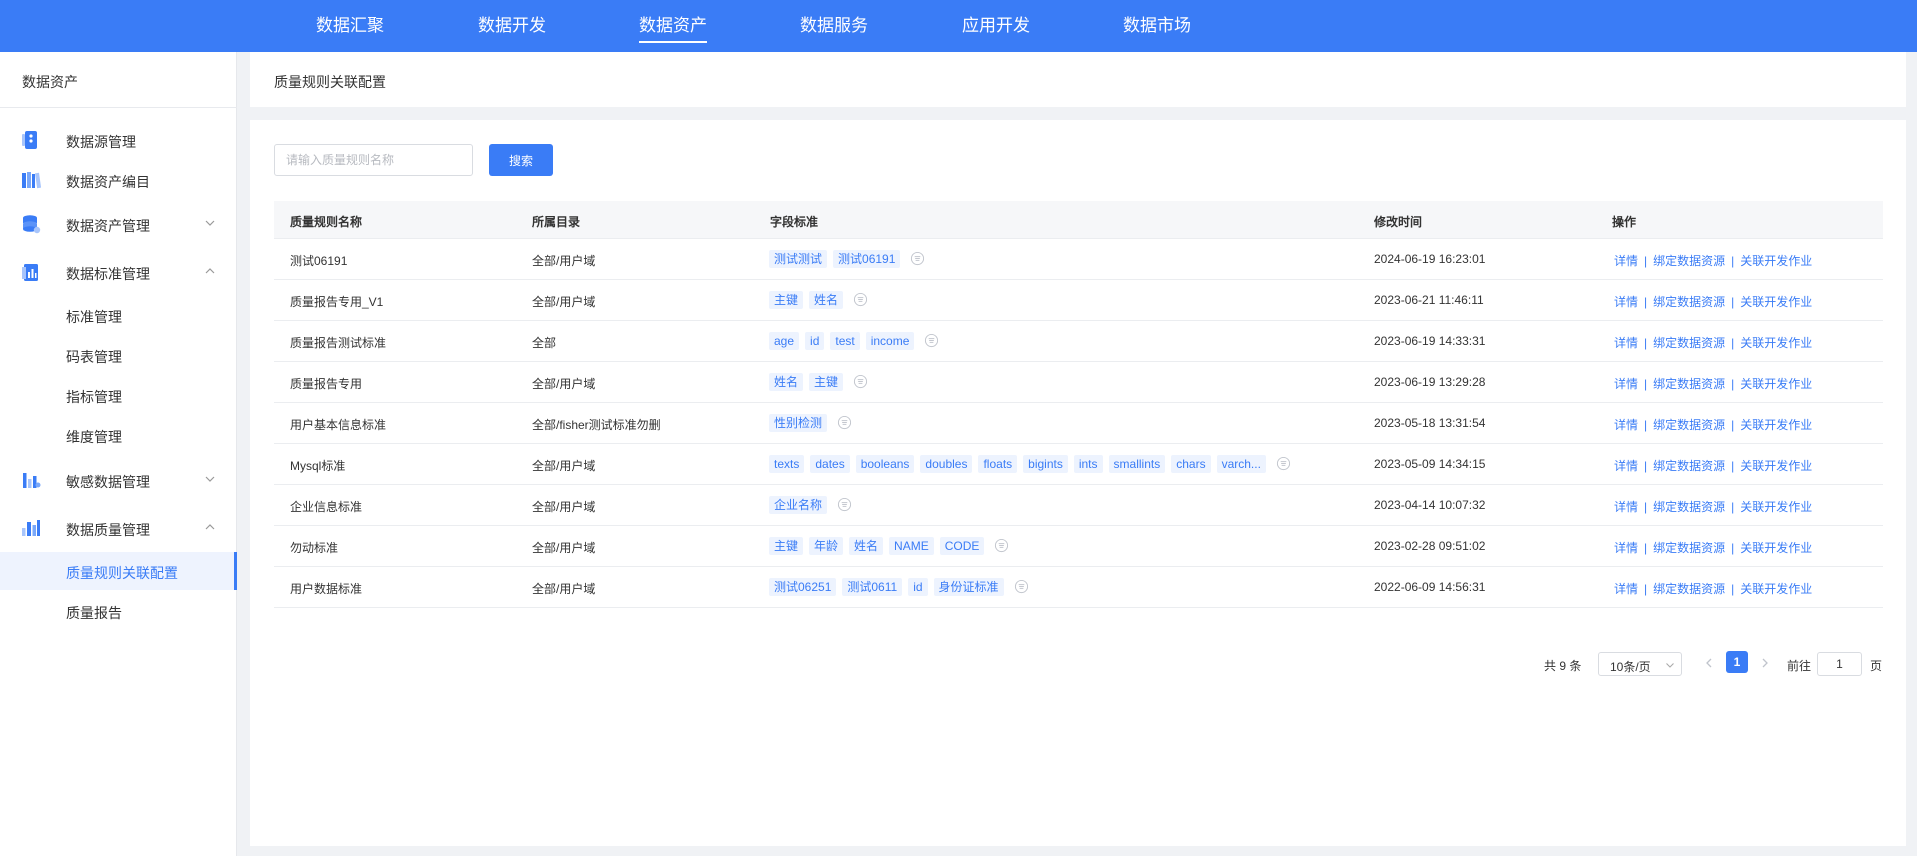 This screenshot has height=856, width=1917. Describe the element at coordinates (826, 382) in the screenshot. I see `field-standard-tag: 主键` at that location.